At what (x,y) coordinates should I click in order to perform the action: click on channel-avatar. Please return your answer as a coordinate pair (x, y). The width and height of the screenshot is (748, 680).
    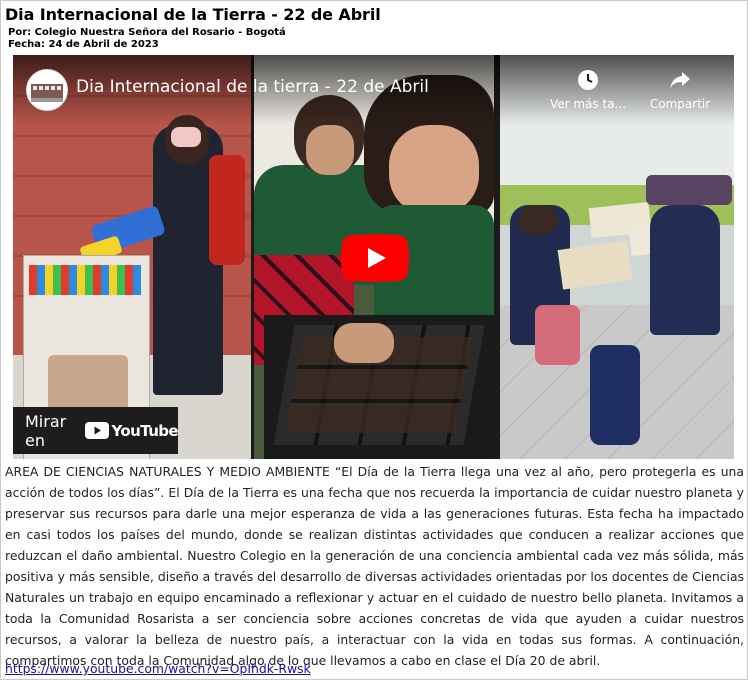
    Looking at the image, I should click on (47, 90).